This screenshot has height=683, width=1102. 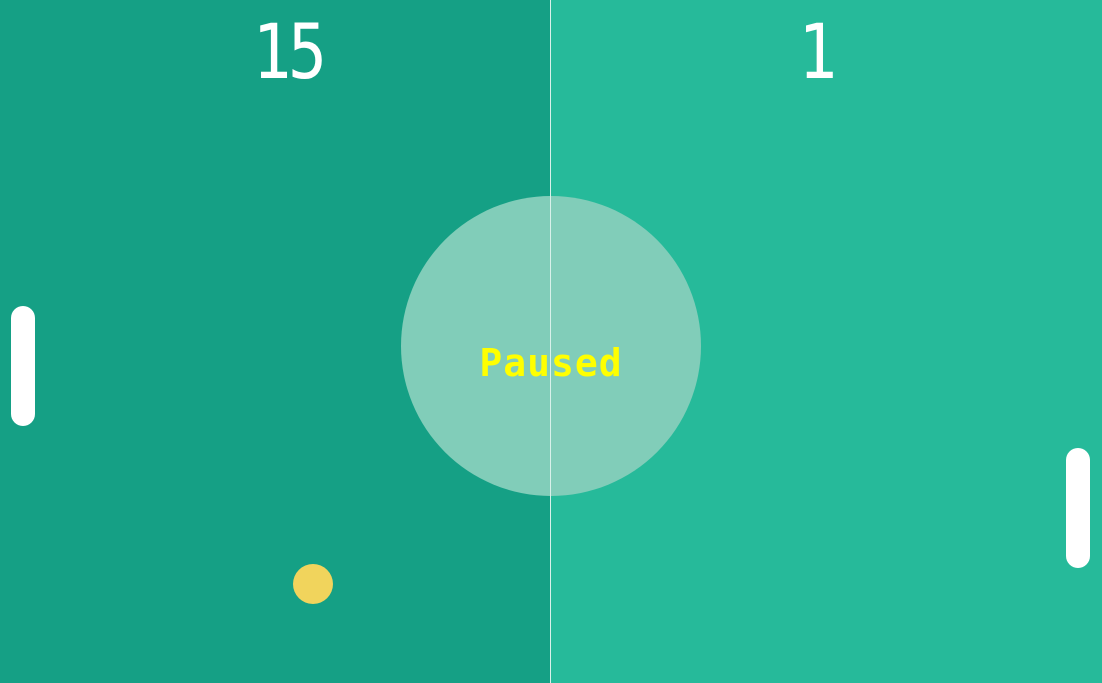 I want to click on left-paddle, so click(x=23, y=366).